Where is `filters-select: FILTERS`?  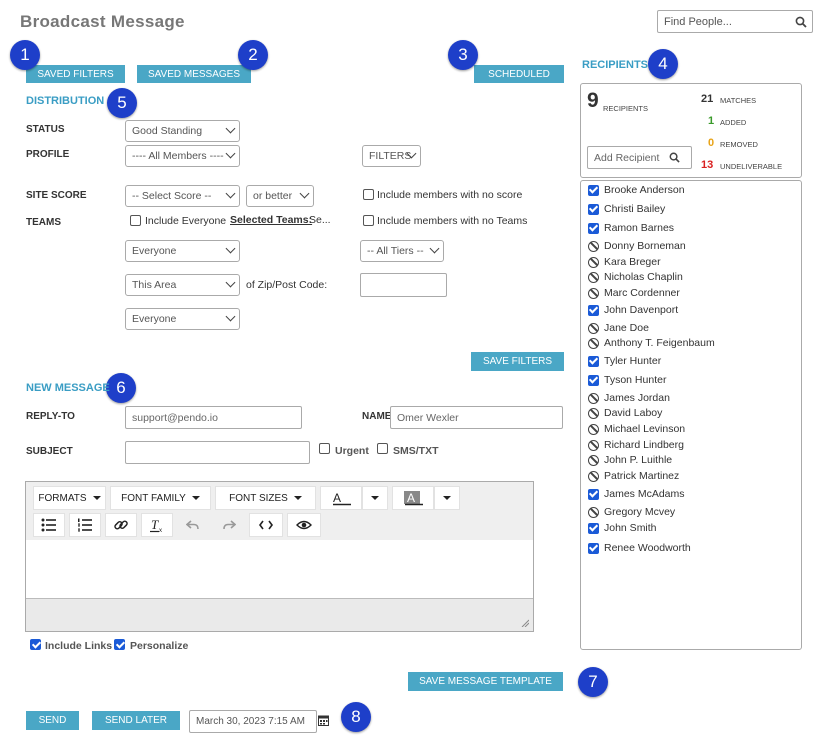 filters-select: FILTERS is located at coordinates (391, 156).